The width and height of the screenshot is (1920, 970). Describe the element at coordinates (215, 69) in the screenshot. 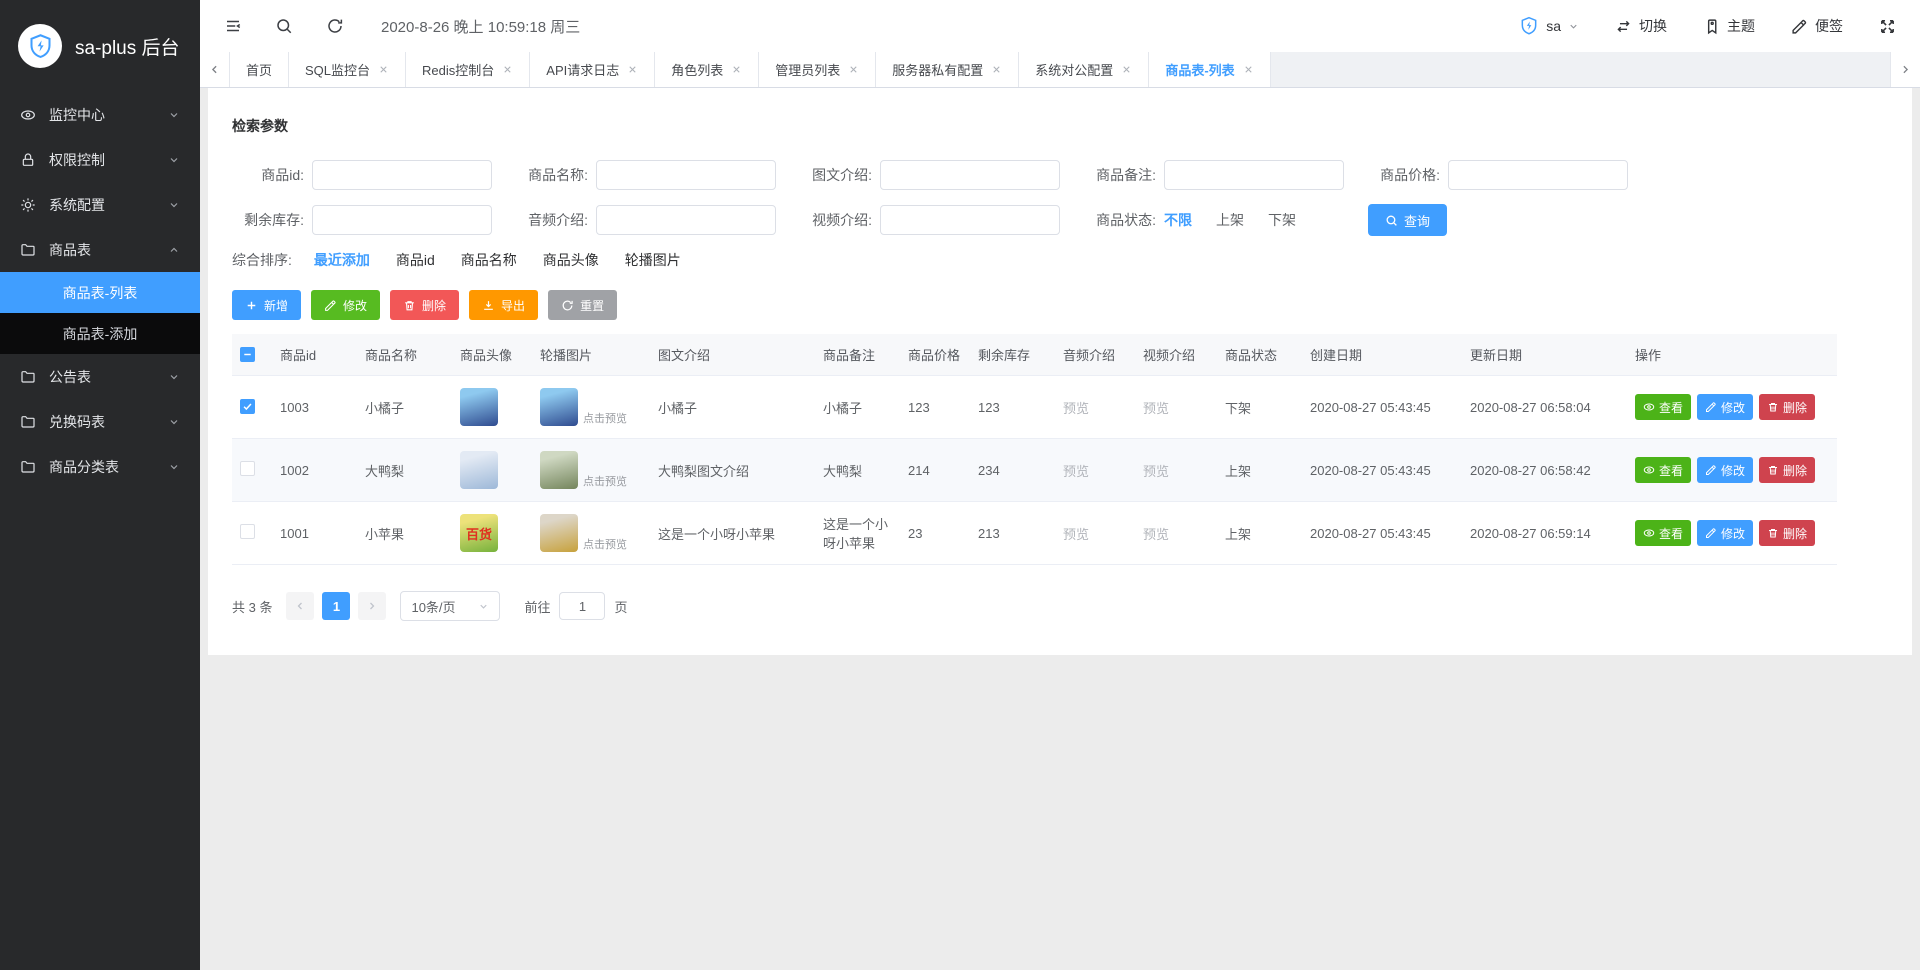

I see `tabs-scroll-left-button` at that location.